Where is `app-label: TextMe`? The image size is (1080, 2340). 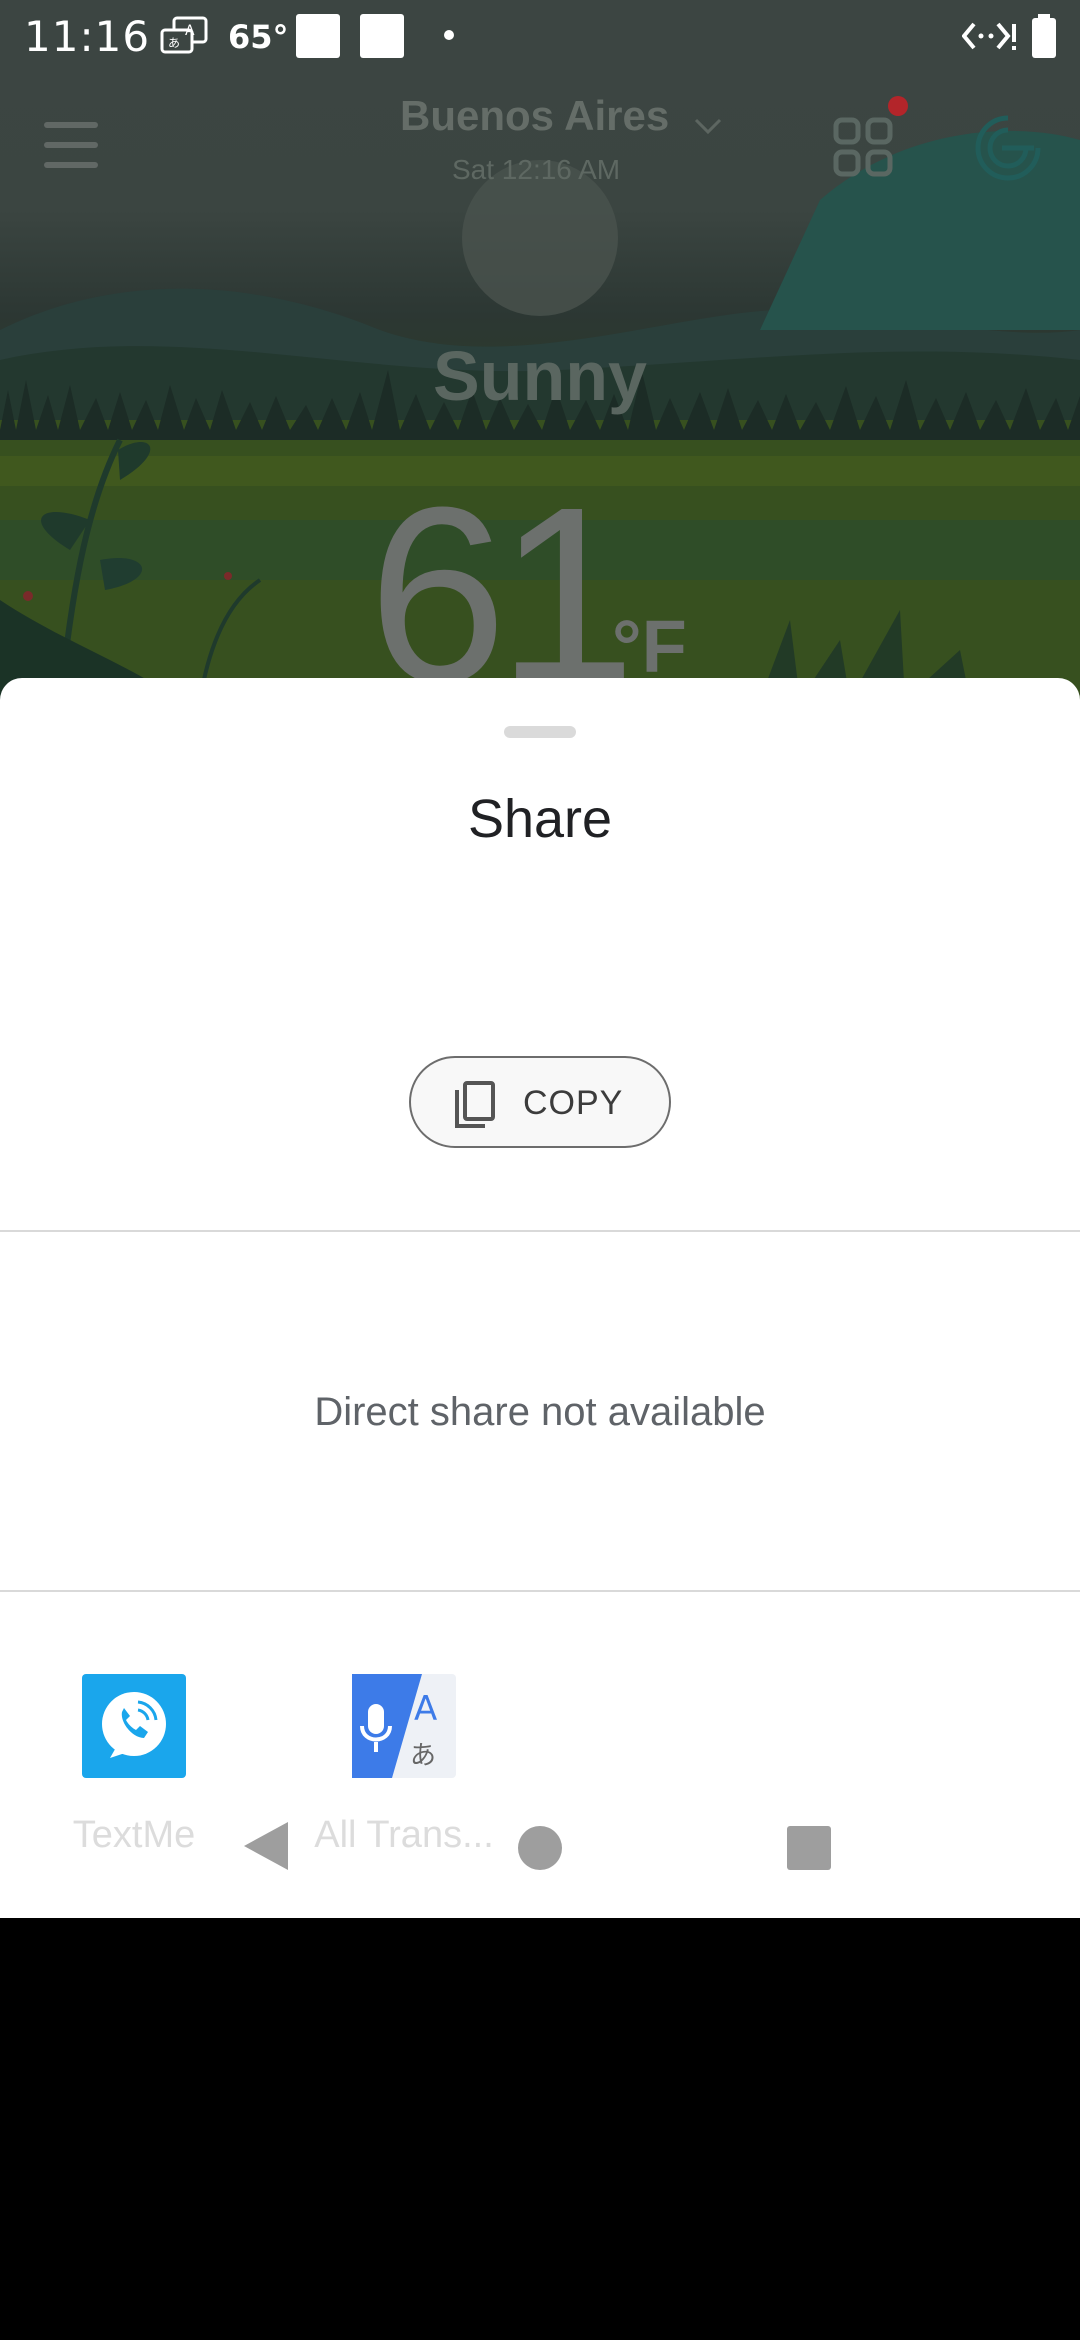 app-label: TextMe is located at coordinates (134, 1835).